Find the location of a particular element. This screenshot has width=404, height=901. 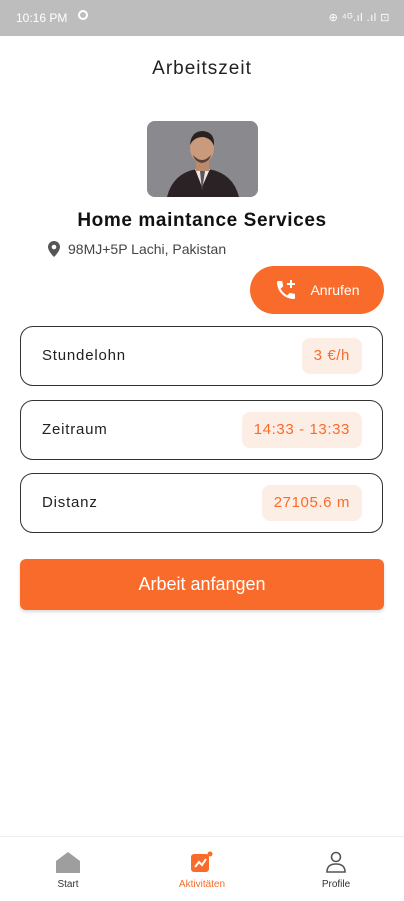

time-period-value: 14:33 - 13:33 is located at coordinates (301, 430).